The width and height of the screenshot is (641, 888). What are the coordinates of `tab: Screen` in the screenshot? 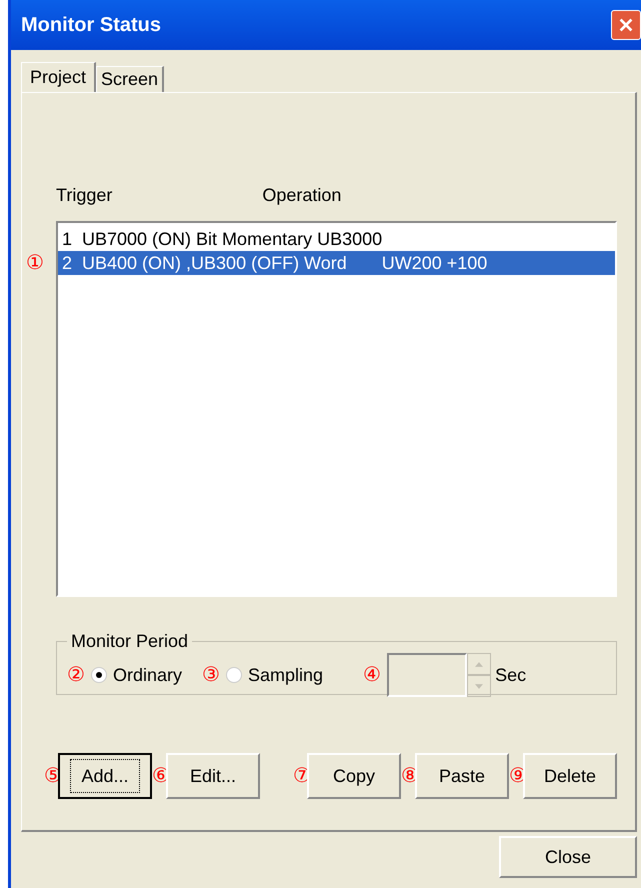 It's located at (130, 79).